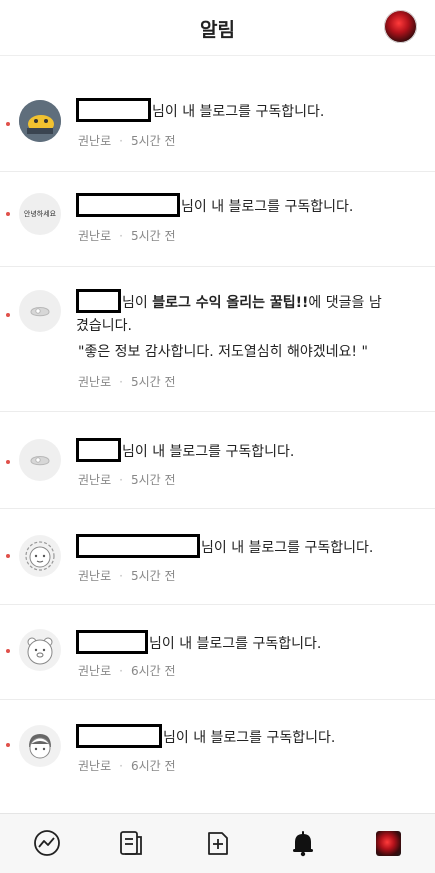 The image size is (435, 873). What do you see at coordinates (230, 303) in the screenshot?
I see `post-title-link: 블로그 수익 올리는 꿀팁!!` at bounding box center [230, 303].